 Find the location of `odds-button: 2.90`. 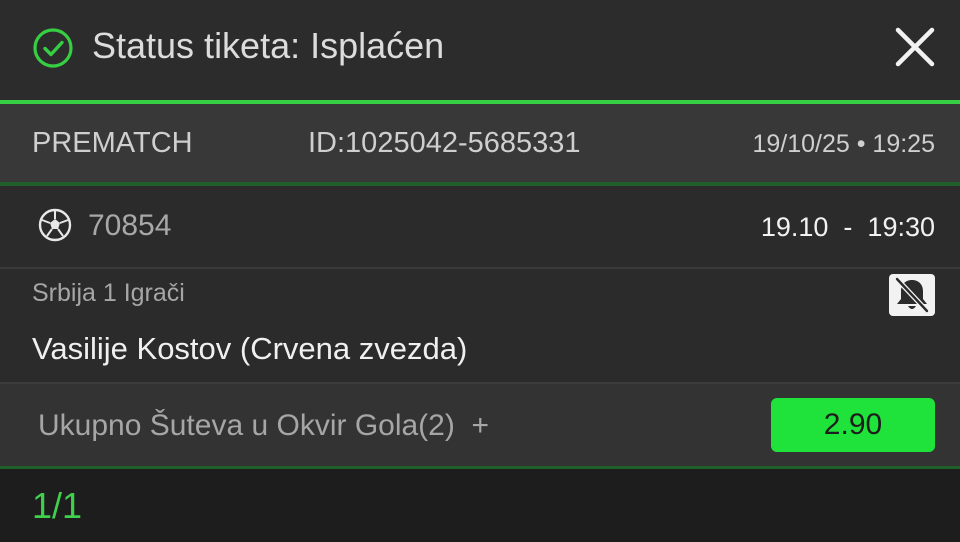

odds-button: 2.90 is located at coordinates (853, 425).